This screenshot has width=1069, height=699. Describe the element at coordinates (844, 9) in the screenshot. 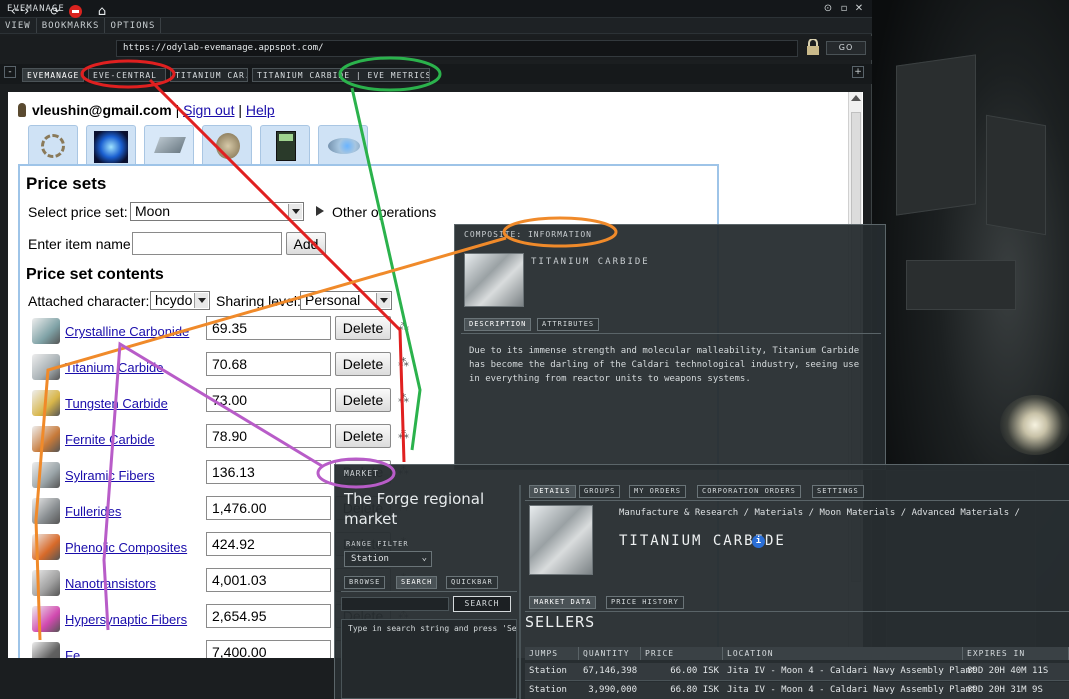

I see `minimize-icon: ▫` at that location.